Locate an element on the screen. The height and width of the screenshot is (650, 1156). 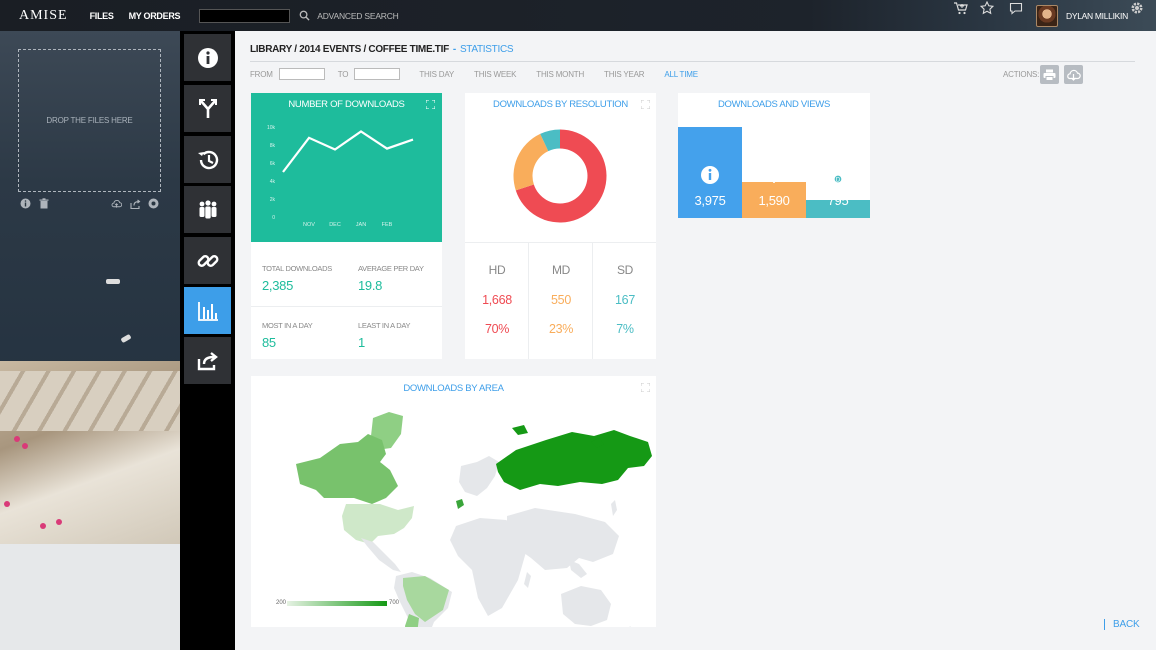
stat-label: TOTAL DOWNLOADS is located at coordinates (297, 268).